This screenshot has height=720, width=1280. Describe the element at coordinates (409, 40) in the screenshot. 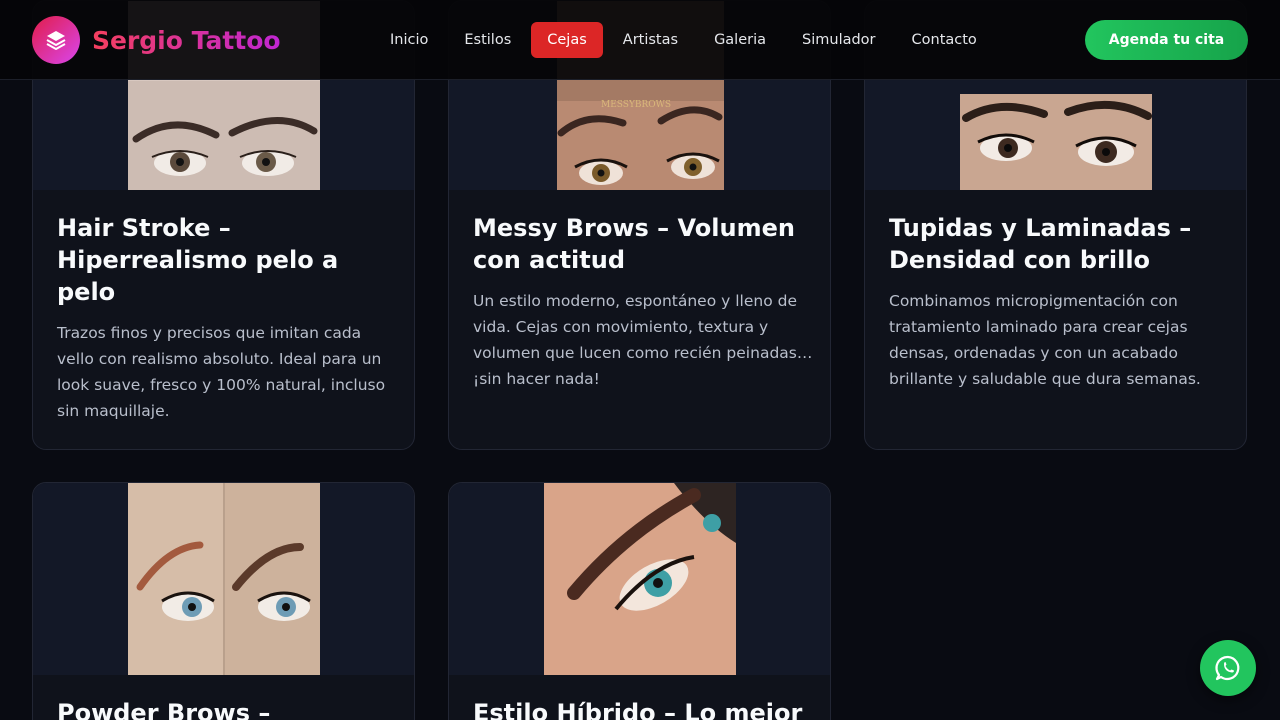

I see `nav-item-inicio: Inicio` at that location.